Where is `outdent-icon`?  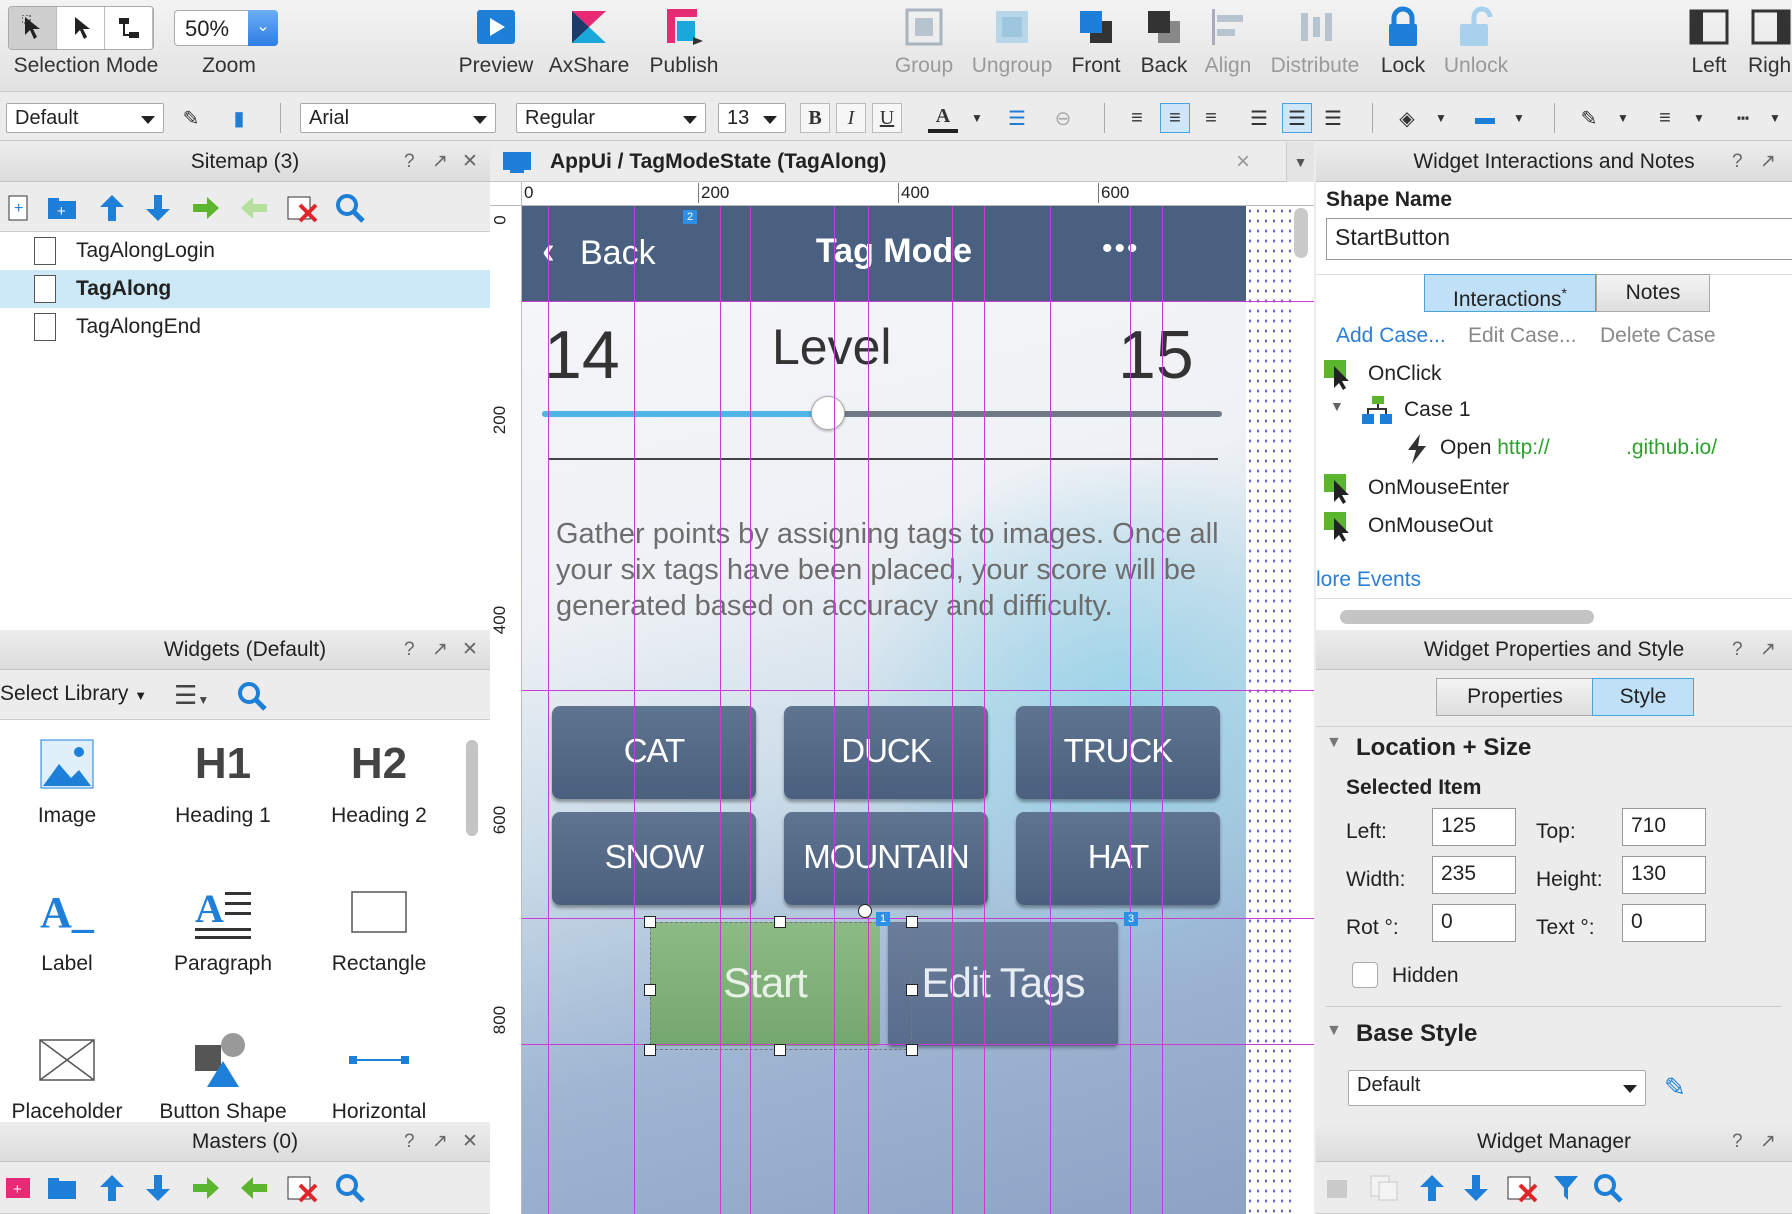
outdent-icon is located at coordinates (254, 1188).